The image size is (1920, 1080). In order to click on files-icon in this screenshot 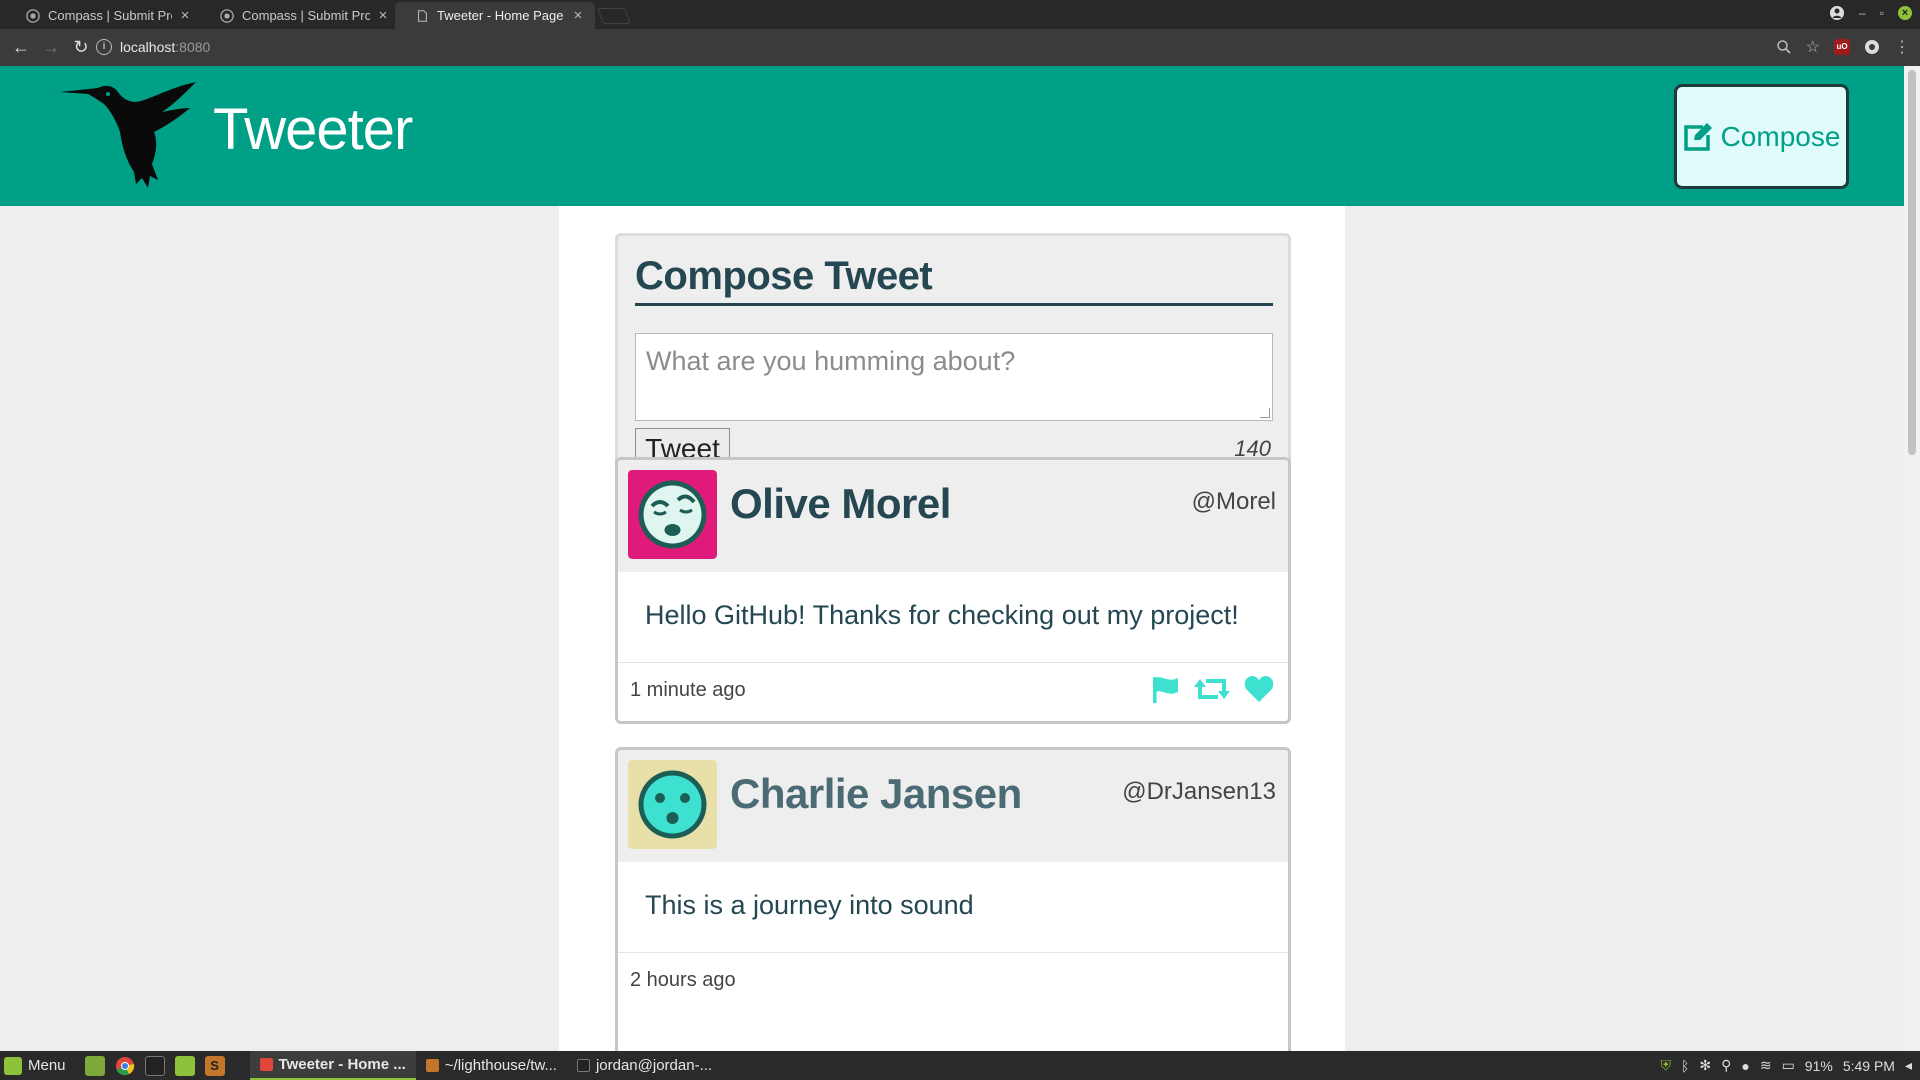, I will do `click(184, 1065)`.